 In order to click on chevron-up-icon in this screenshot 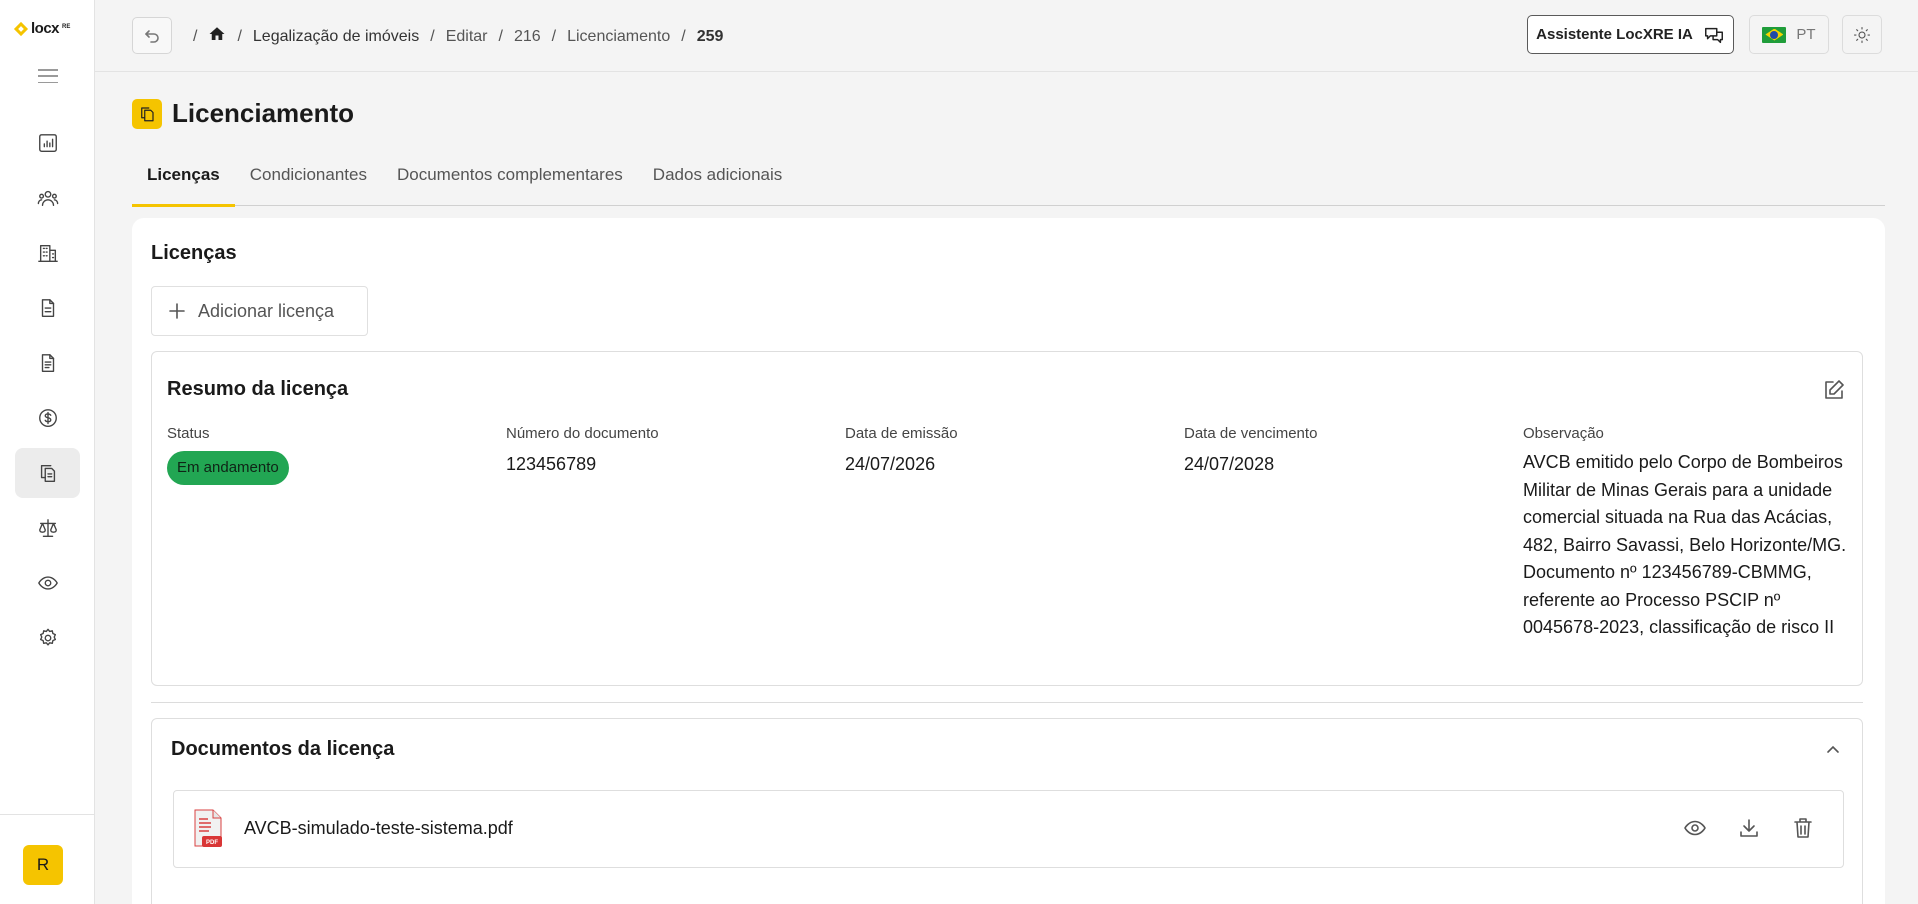, I will do `click(1833, 749)`.